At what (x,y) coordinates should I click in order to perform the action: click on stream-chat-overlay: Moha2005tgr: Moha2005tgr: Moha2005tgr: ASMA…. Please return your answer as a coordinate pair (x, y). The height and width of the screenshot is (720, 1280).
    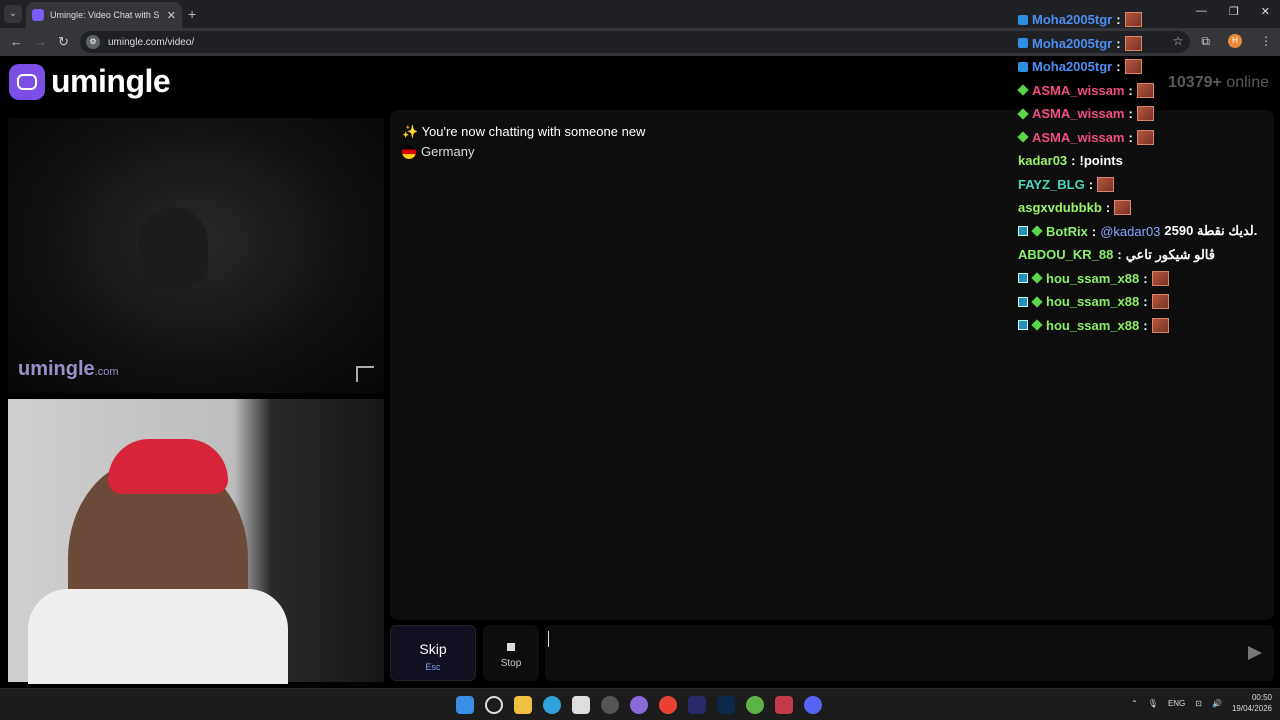
    Looking at the image, I should click on (1147, 172).